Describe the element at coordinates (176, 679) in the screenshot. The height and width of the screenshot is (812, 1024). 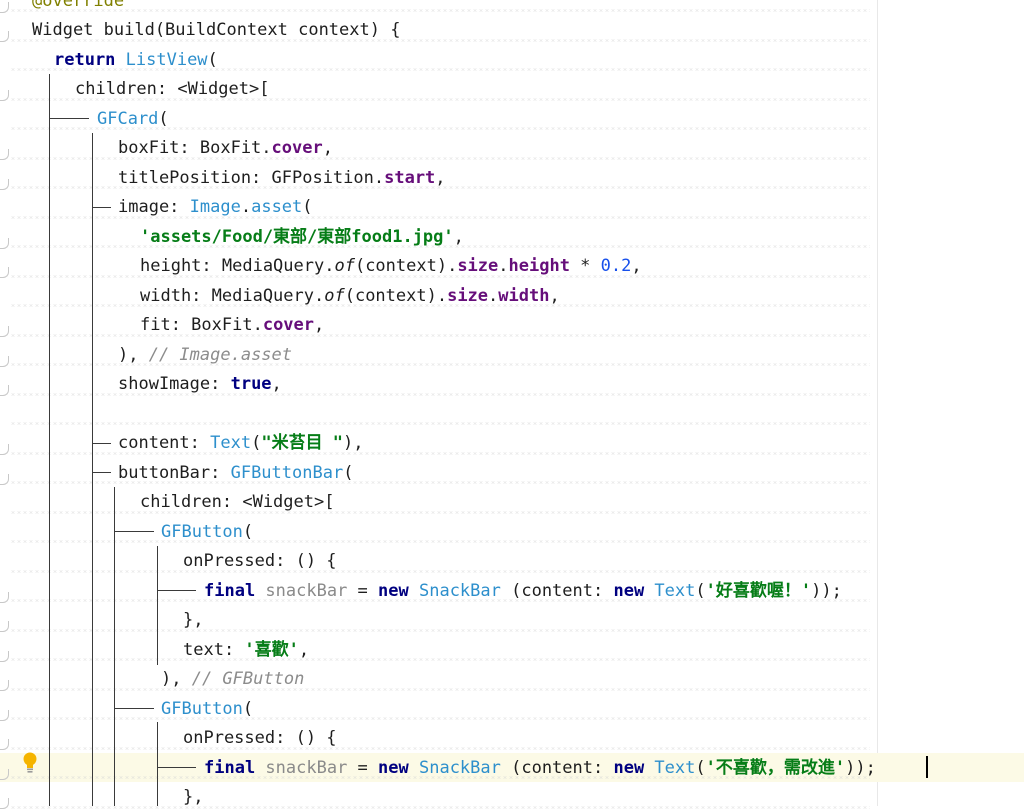
I see `code-token: ),` at that location.